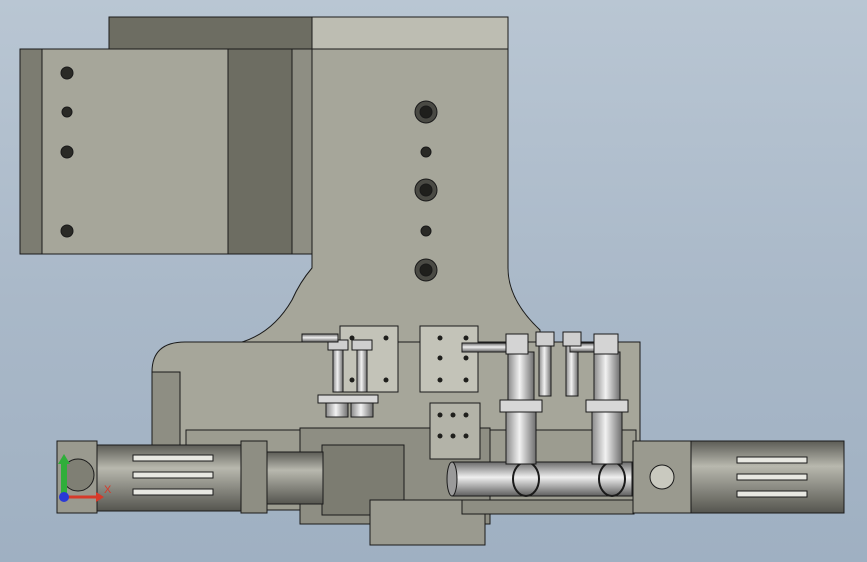 Image resolution: width=867 pixels, height=562 pixels. What do you see at coordinates (302, 151) in the screenshot?
I see `motor-block-back` at bounding box center [302, 151].